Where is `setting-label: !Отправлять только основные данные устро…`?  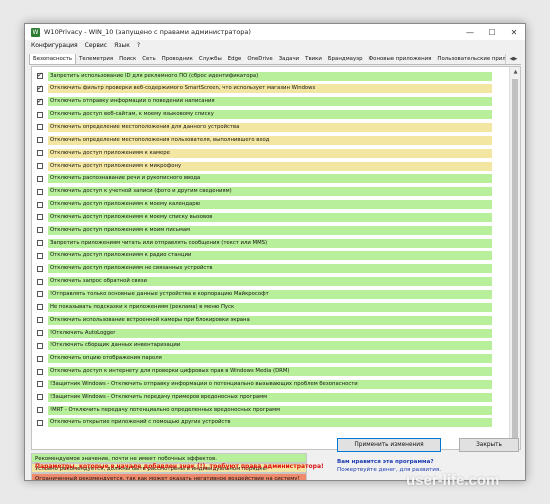 setting-label: !Отправлять только основные данные устро… is located at coordinates (270, 294).